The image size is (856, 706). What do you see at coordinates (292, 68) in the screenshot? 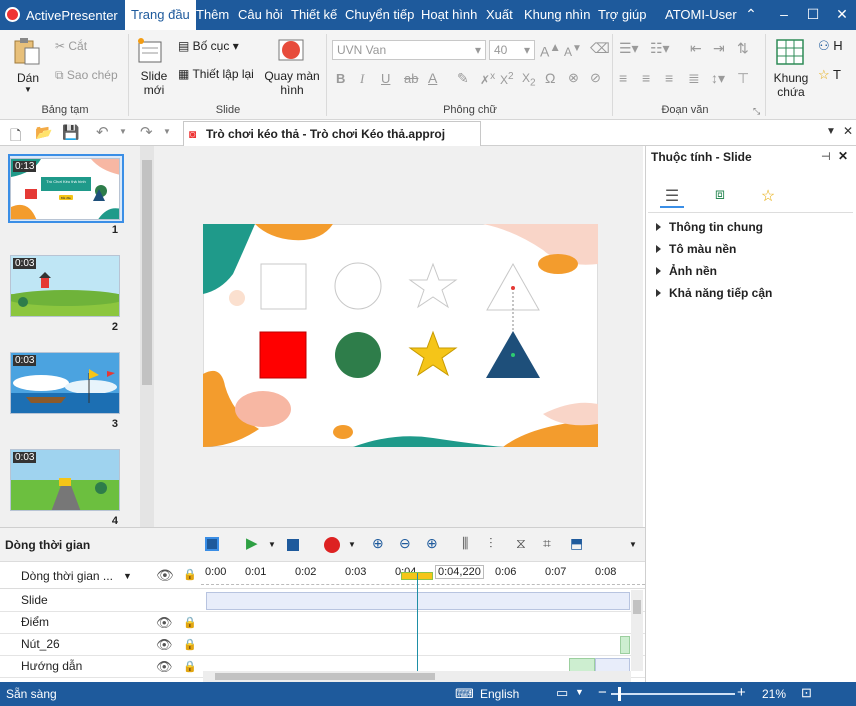
I see `record-screen-button: Quay màn hình` at bounding box center [292, 68].